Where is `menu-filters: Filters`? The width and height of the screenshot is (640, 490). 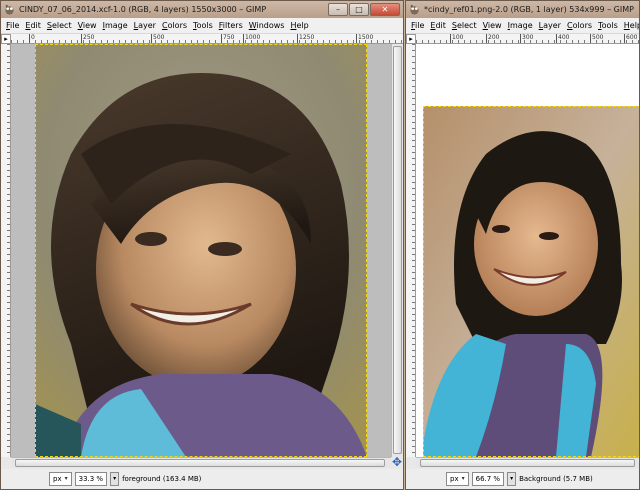 menu-filters: Filters is located at coordinates (231, 25).